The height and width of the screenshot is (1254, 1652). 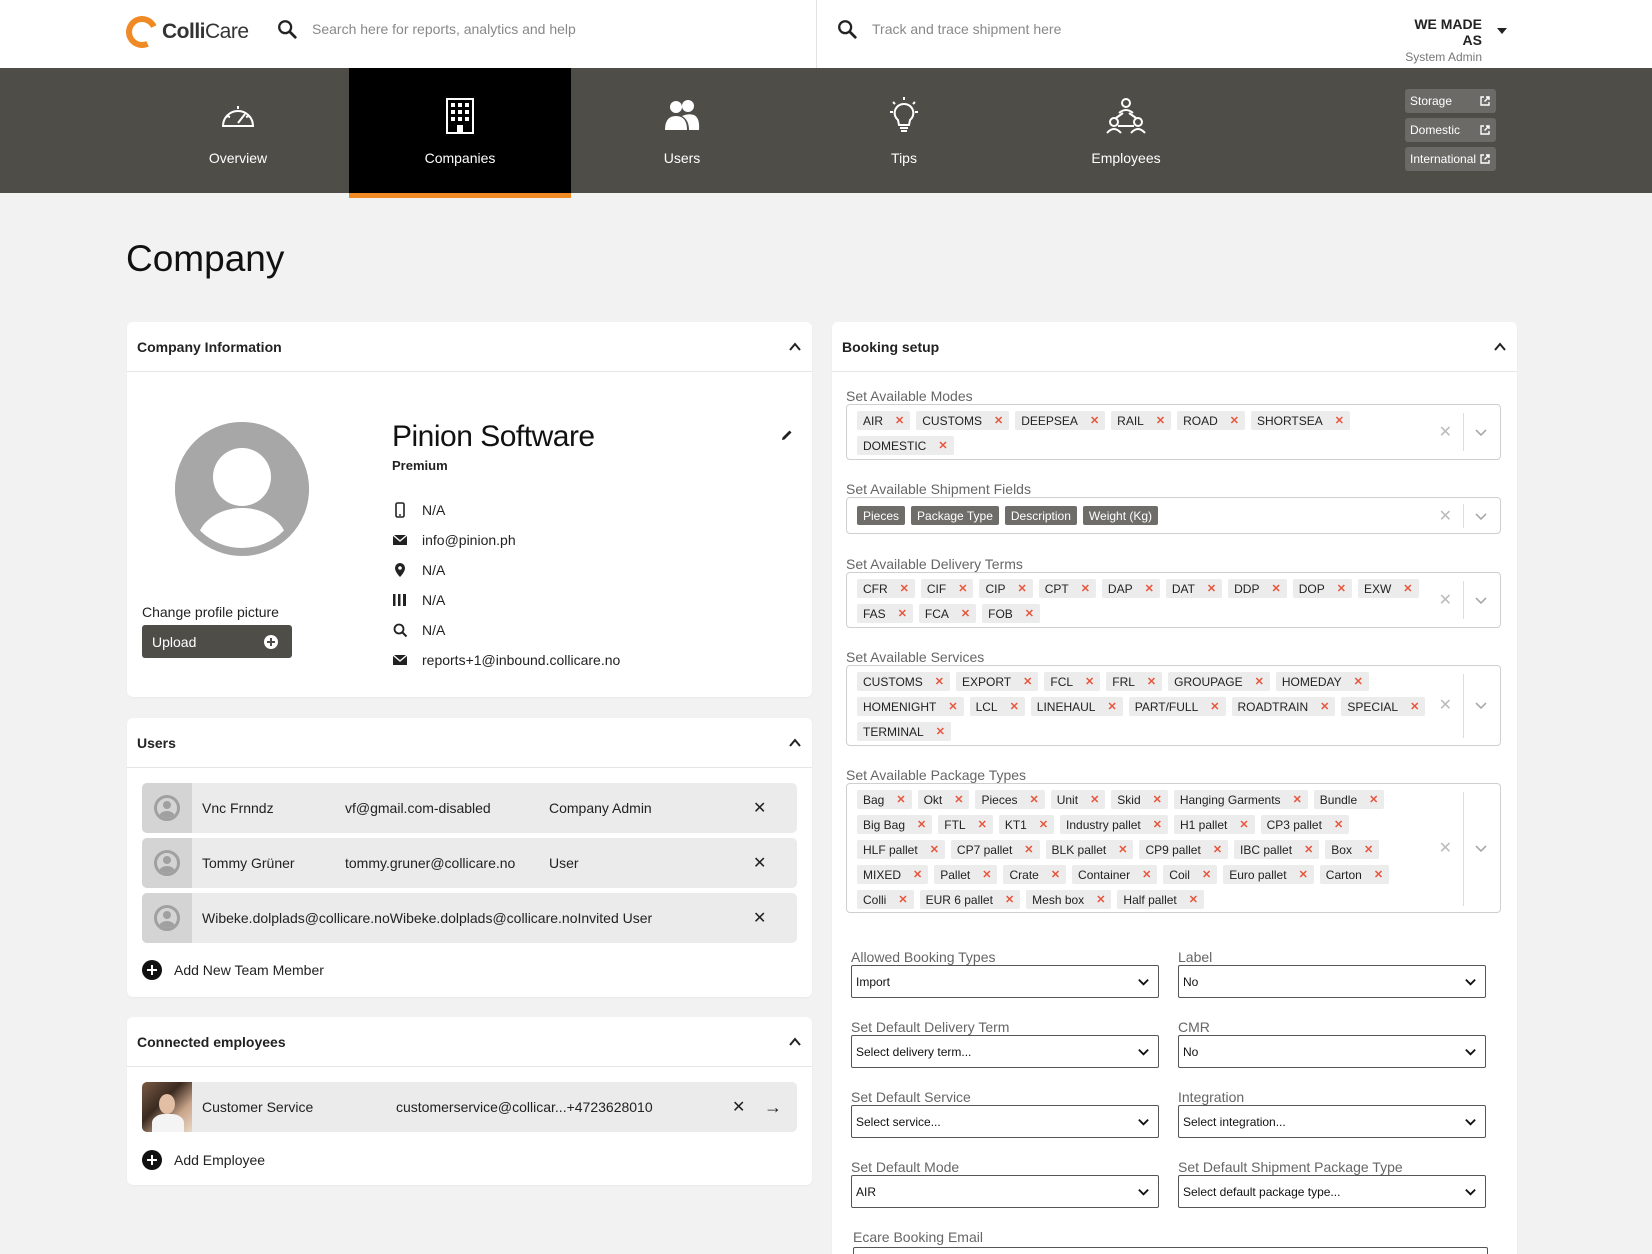 I want to click on domestic-link-button: Domestic, so click(x=1450, y=130).